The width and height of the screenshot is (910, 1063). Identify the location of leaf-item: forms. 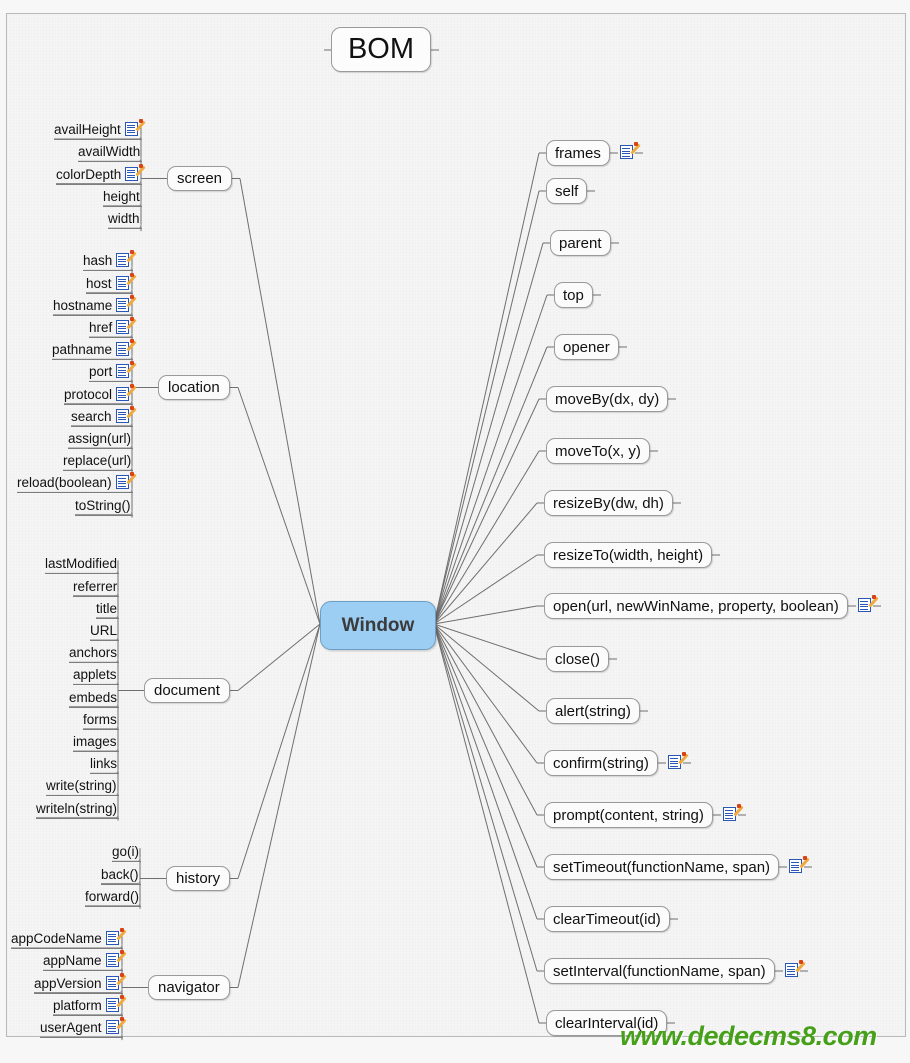
(101, 721).